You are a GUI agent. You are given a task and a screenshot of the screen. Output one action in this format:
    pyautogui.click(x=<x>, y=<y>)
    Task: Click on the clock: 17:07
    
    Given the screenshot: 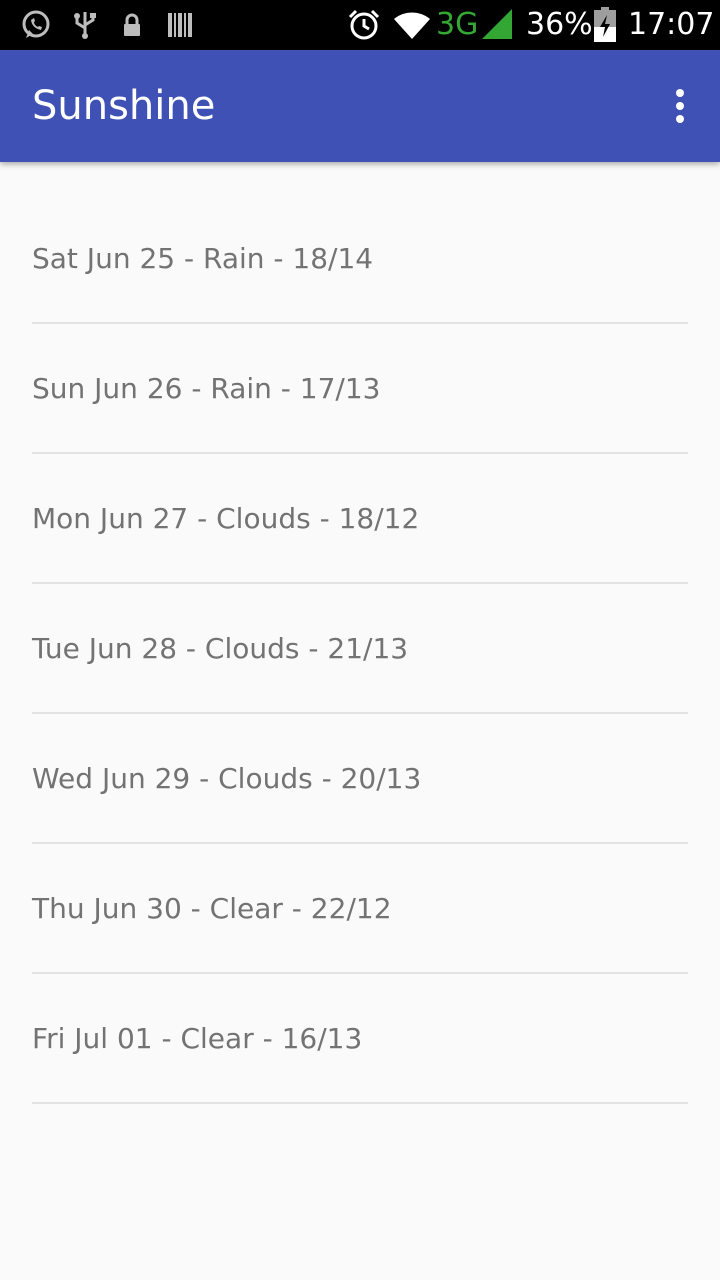 What is the action you would take?
    pyautogui.click(x=671, y=24)
    